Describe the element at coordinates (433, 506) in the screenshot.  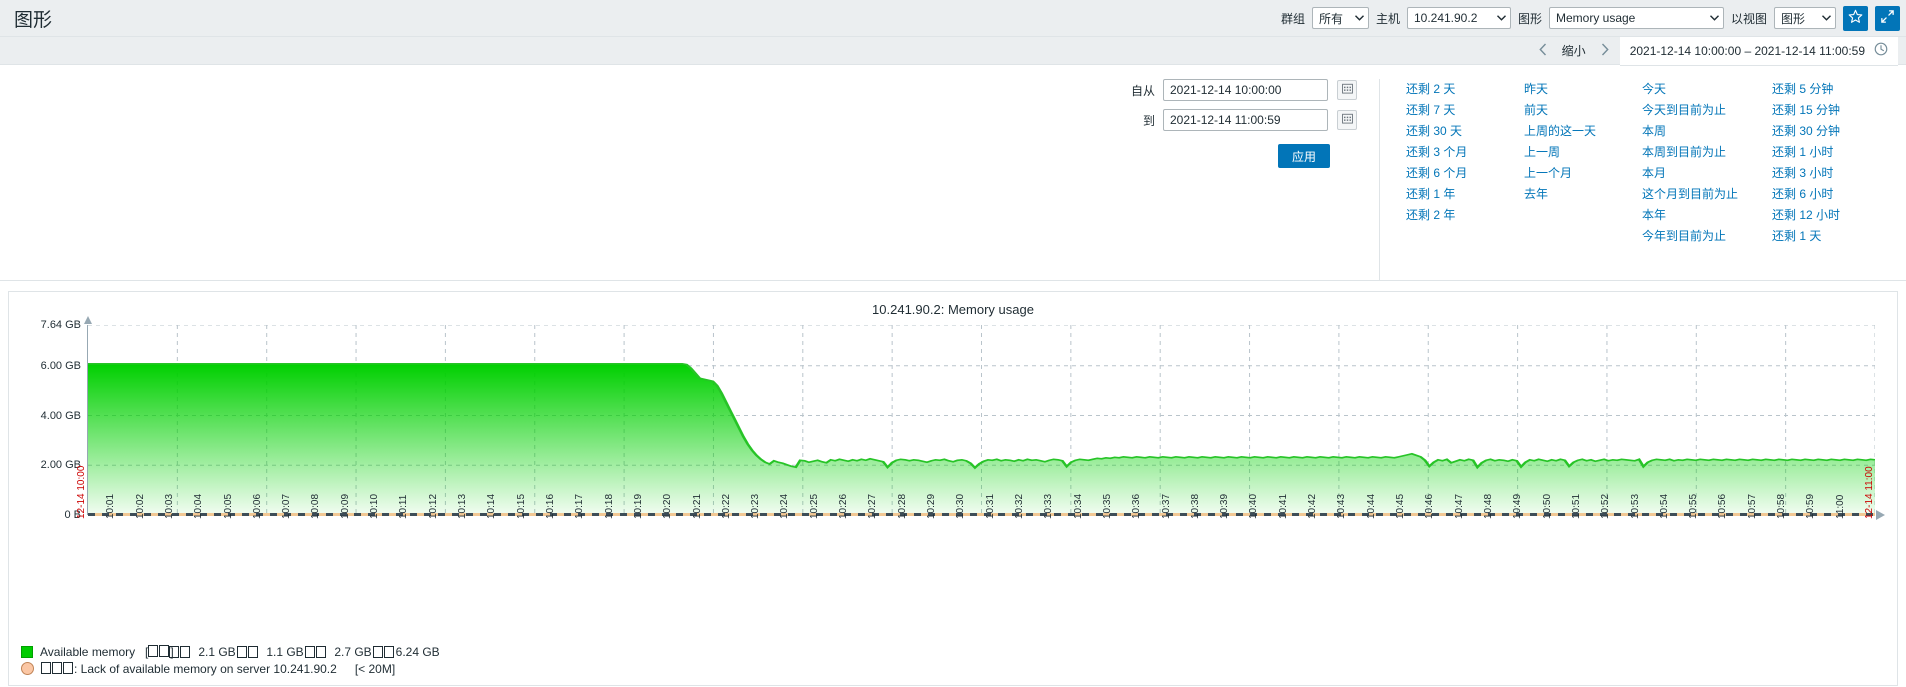
I see `x-axis-tick-label: 10:12` at that location.